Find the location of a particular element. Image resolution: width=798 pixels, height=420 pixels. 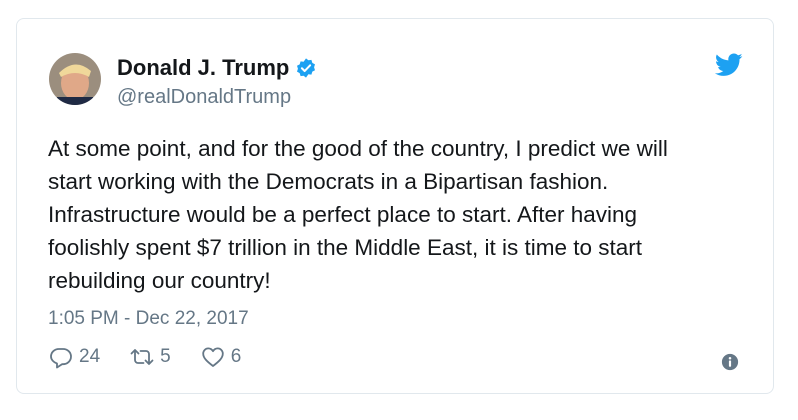

verified-badge-icon is located at coordinates (306, 68).